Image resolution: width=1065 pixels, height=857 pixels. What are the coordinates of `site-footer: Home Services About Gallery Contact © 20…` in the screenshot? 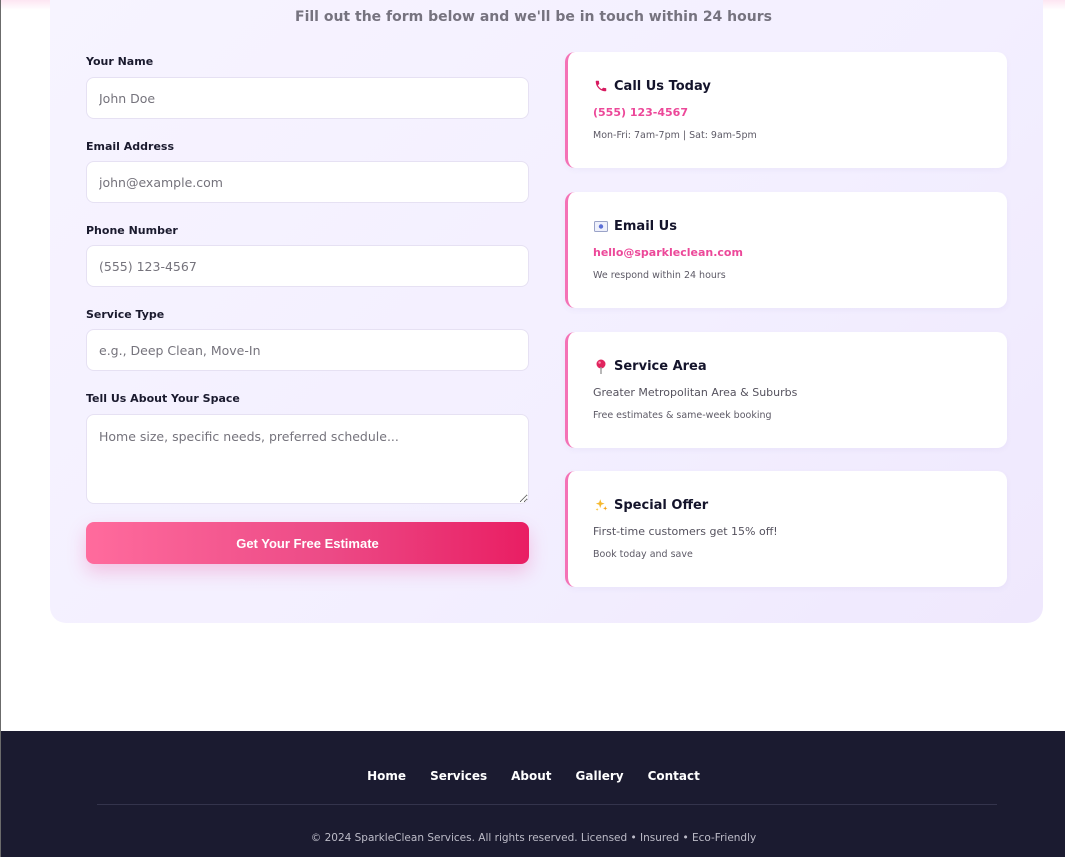 It's located at (533, 794).